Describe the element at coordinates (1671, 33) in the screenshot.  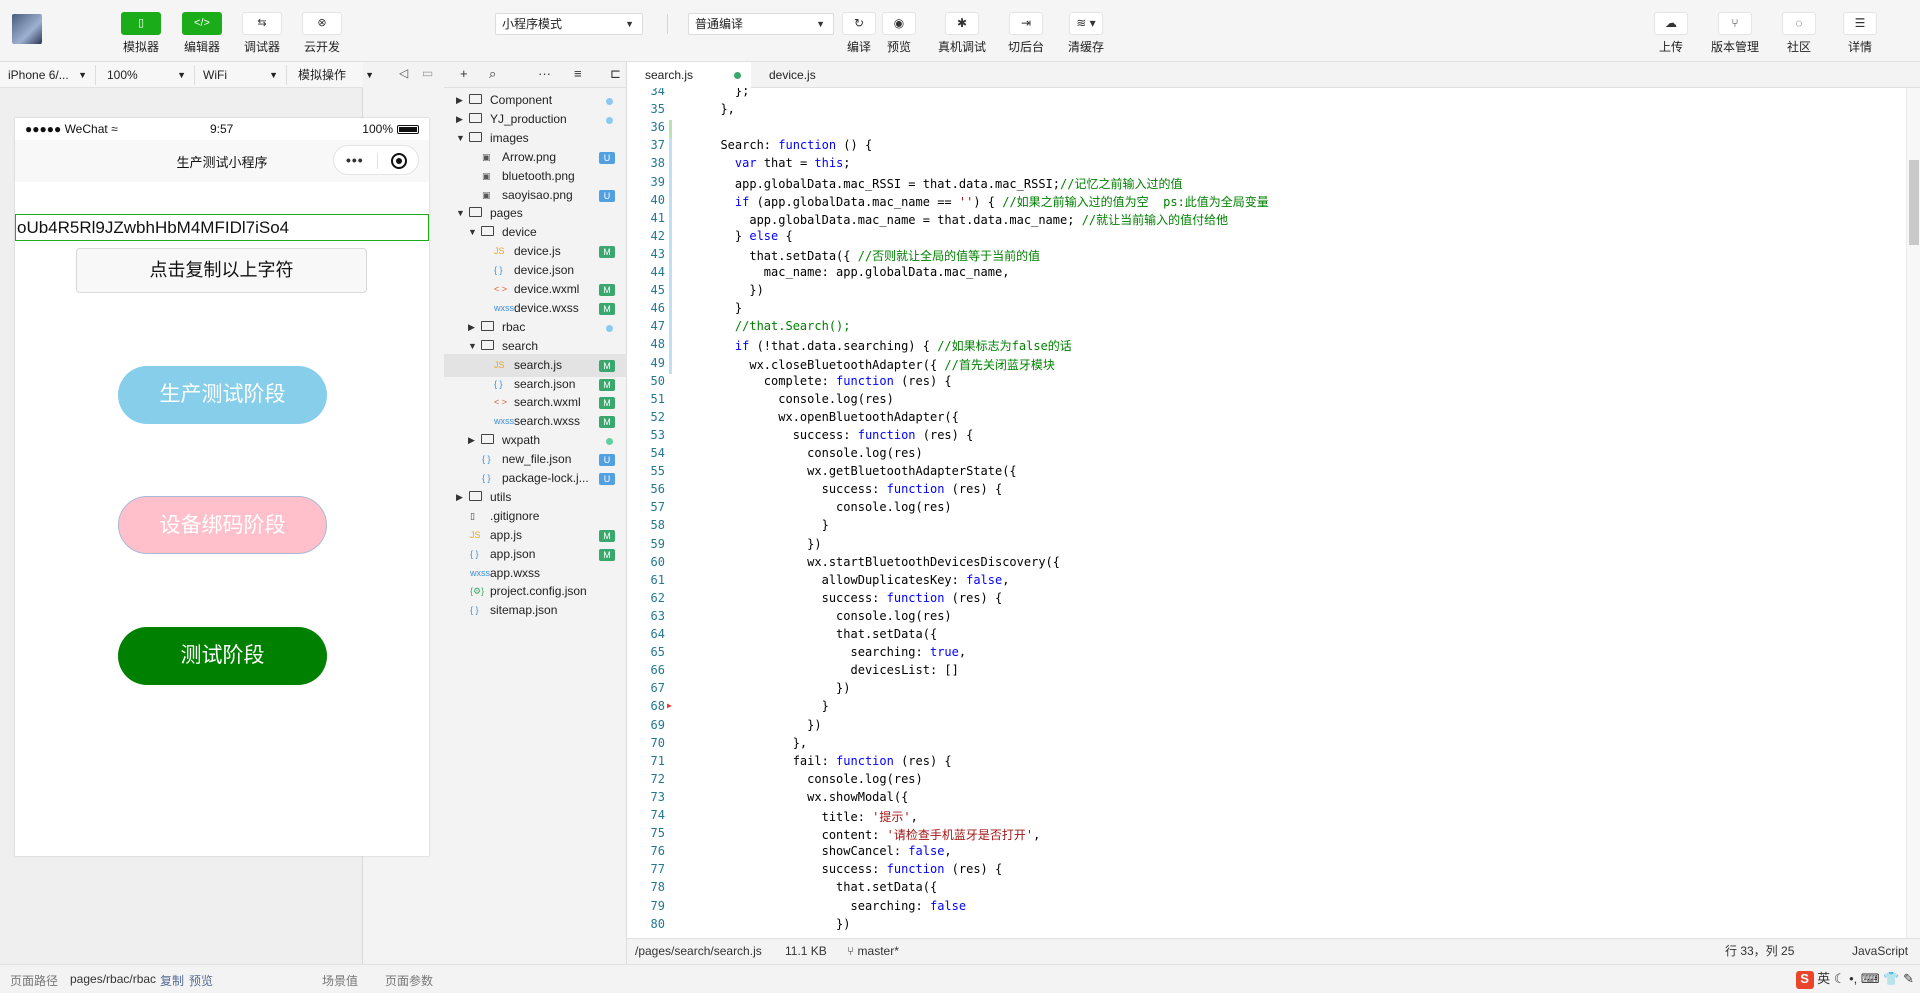
I see `upload-button: ☁ 上传` at that location.